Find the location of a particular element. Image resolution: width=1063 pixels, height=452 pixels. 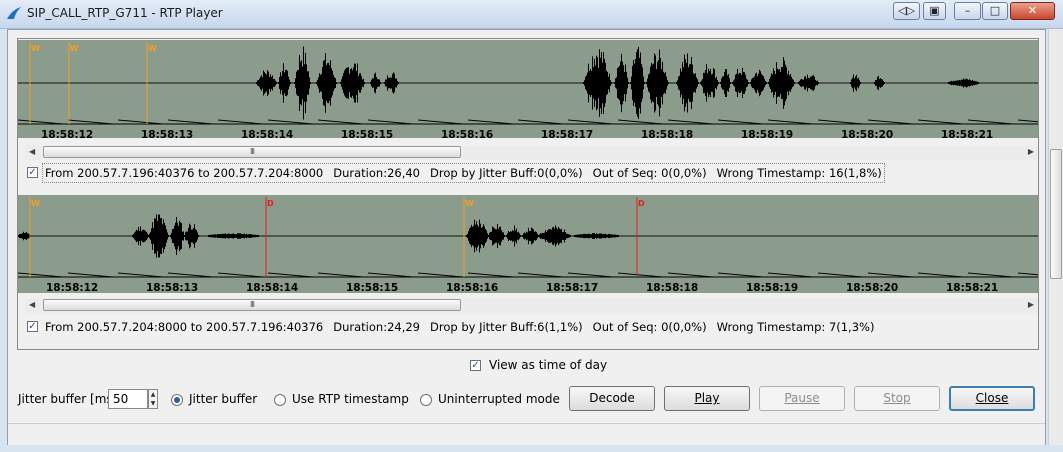

pause-button: Pause is located at coordinates (802, 398).